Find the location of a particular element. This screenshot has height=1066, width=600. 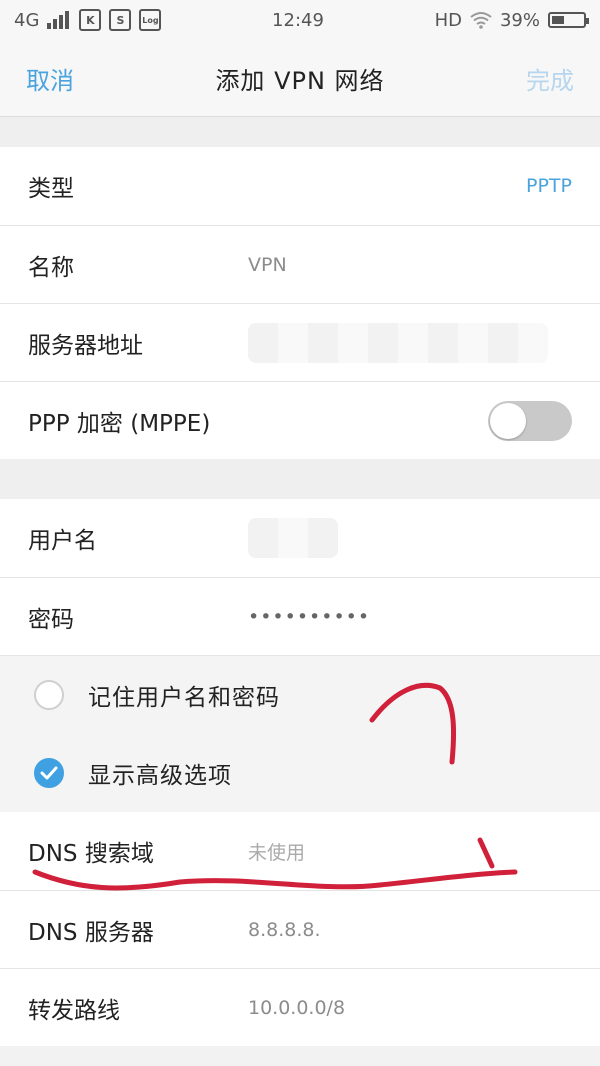

dns-domain-label: DNS 搜索域 is located at coordinates (91, 854).